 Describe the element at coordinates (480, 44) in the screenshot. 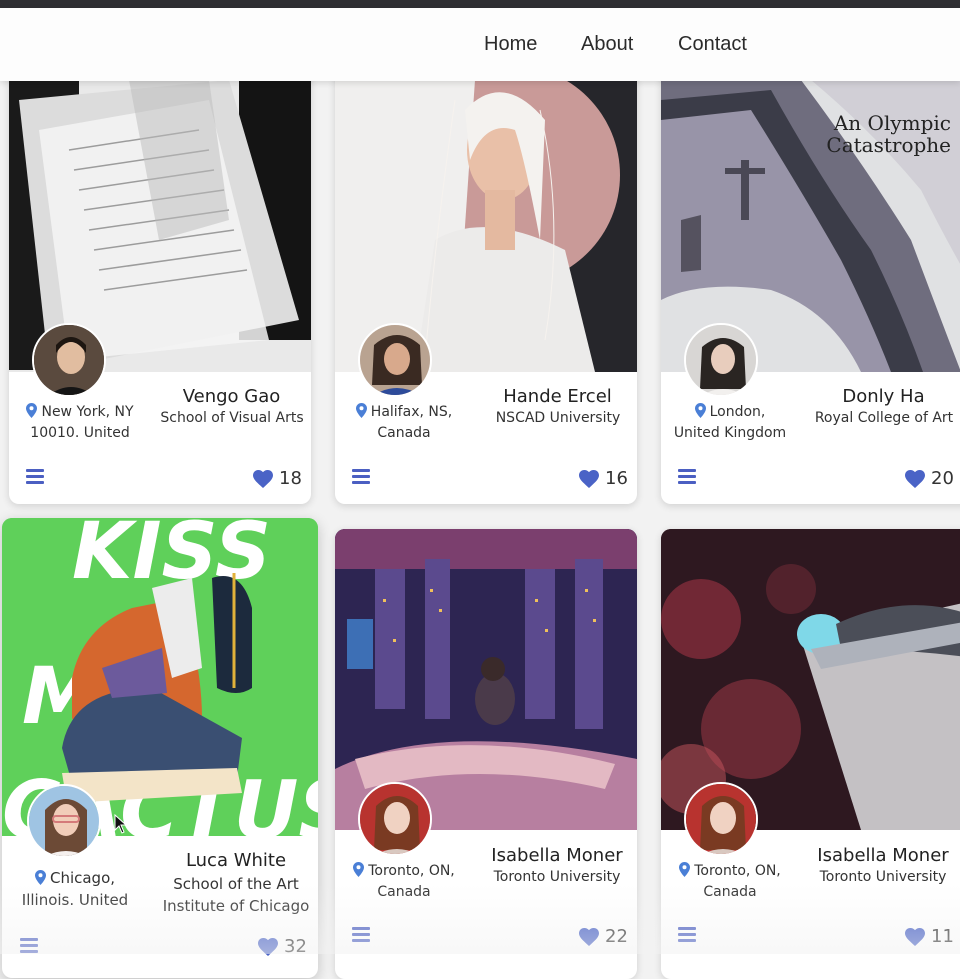

I see `top-navigation: Home About Contact` at that location.